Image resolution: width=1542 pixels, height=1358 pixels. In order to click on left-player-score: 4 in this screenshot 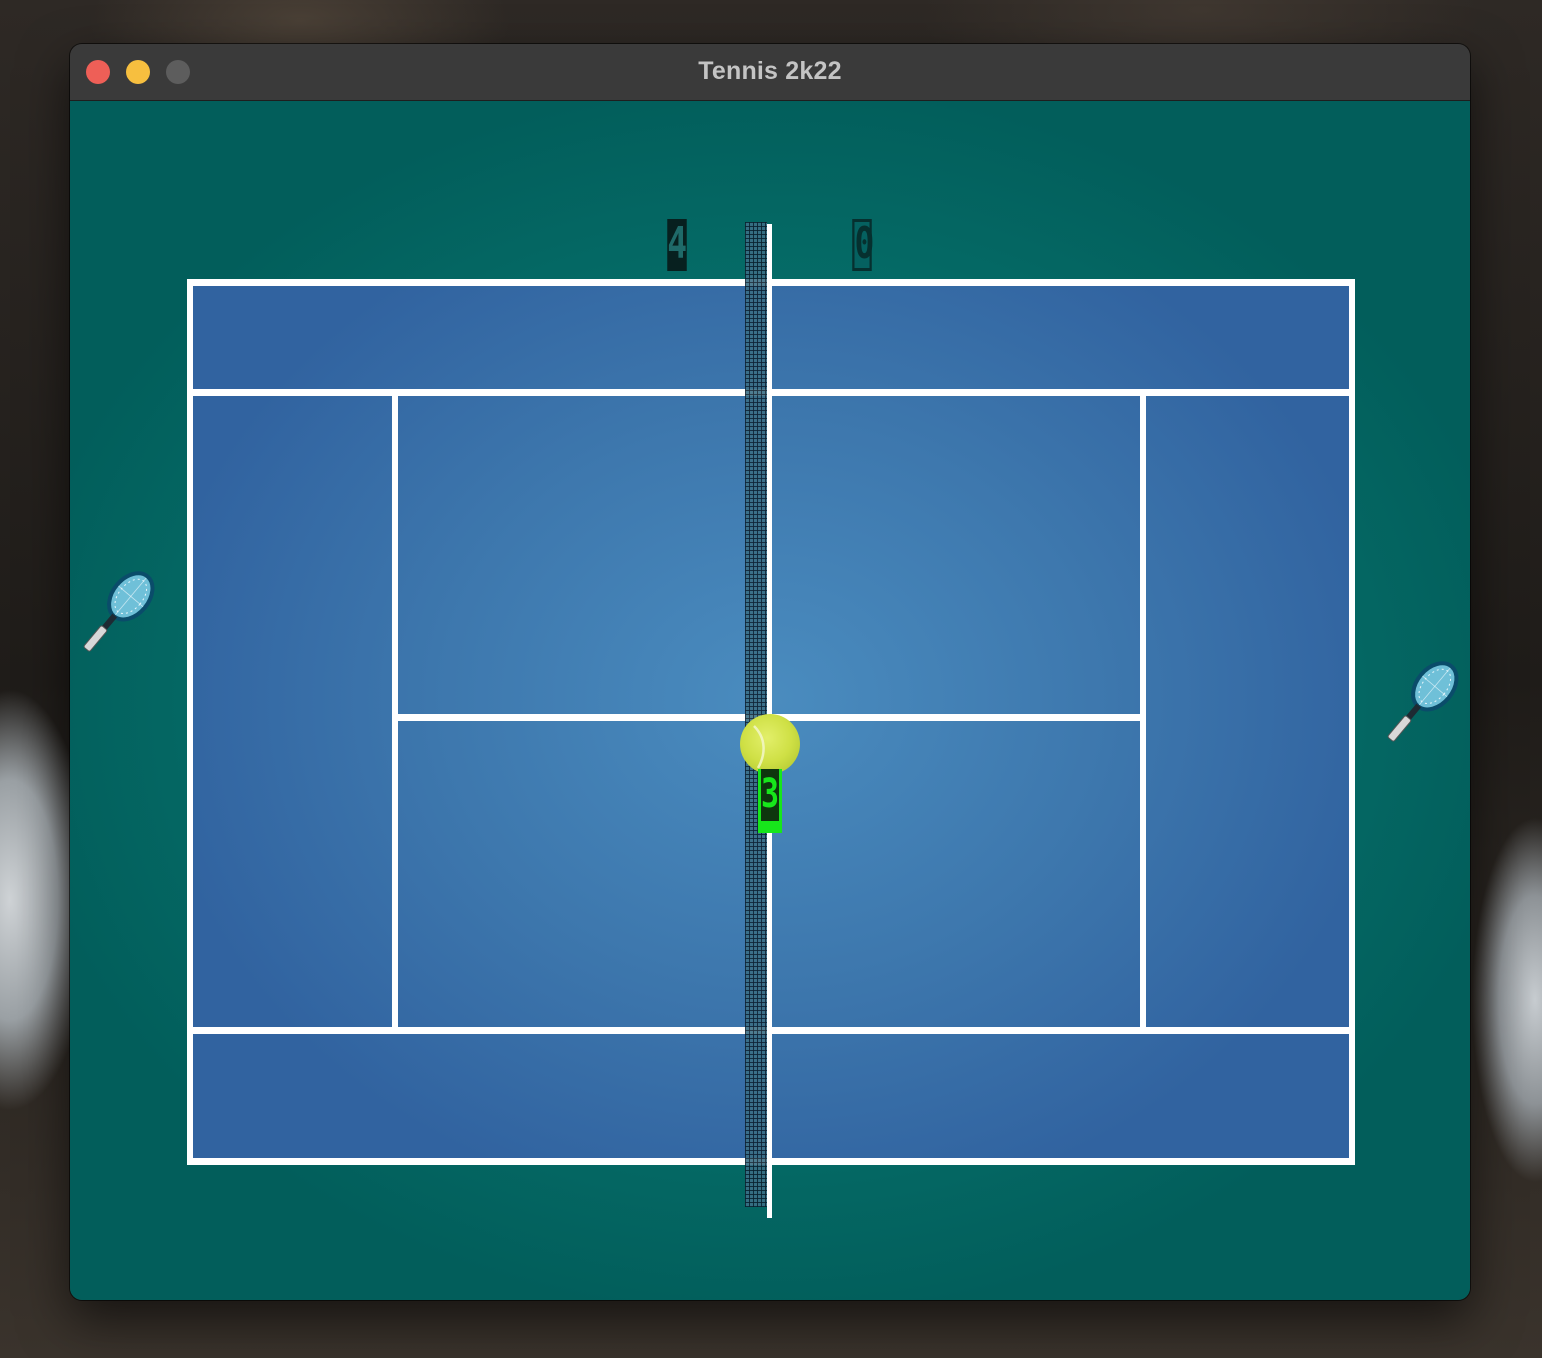, I will do `click(677, 244)`.